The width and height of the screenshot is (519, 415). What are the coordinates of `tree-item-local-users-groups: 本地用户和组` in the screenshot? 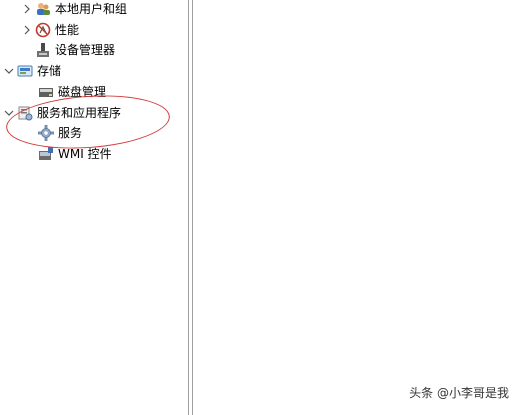 It's located at (74, 9).